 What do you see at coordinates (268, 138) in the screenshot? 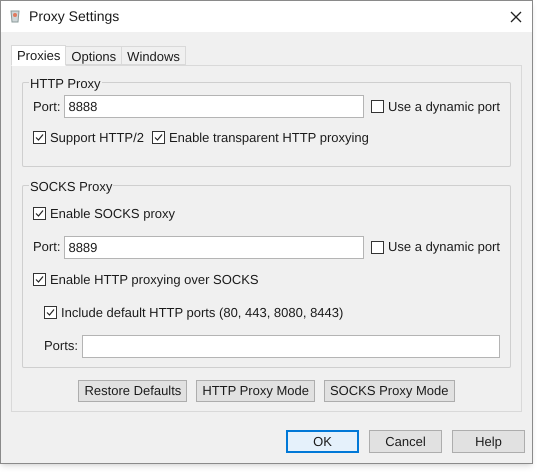
I see `checkbox-label: Enable transparent HTTP proxying` at bounding box center [268, 138].